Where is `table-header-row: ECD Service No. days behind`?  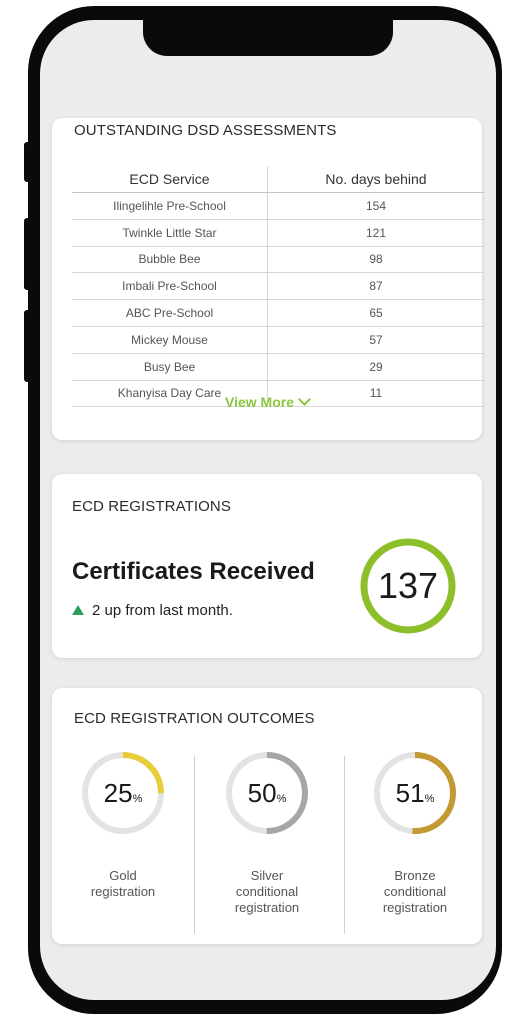 table-header-row: ECD Service No. days behind is located at coordinates (278, 179).